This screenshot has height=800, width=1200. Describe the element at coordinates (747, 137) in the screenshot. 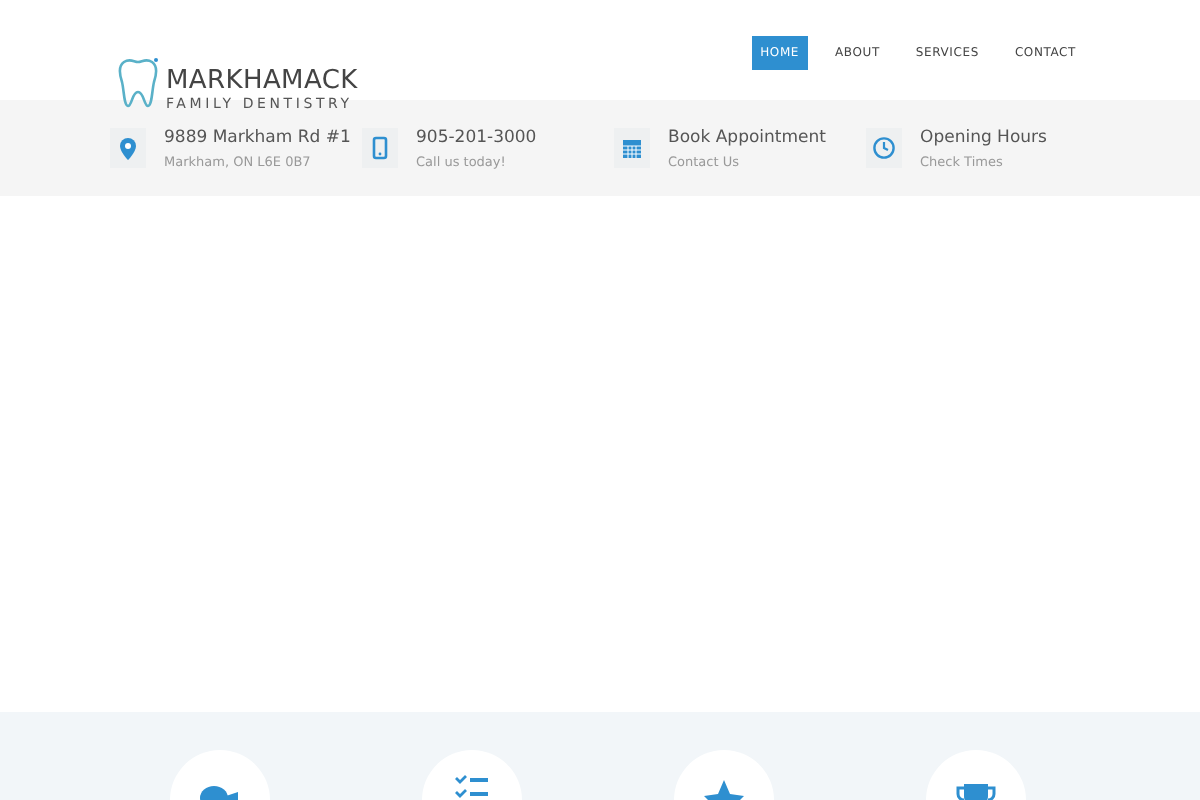

I see `info-title: Book Appointment` at that location.